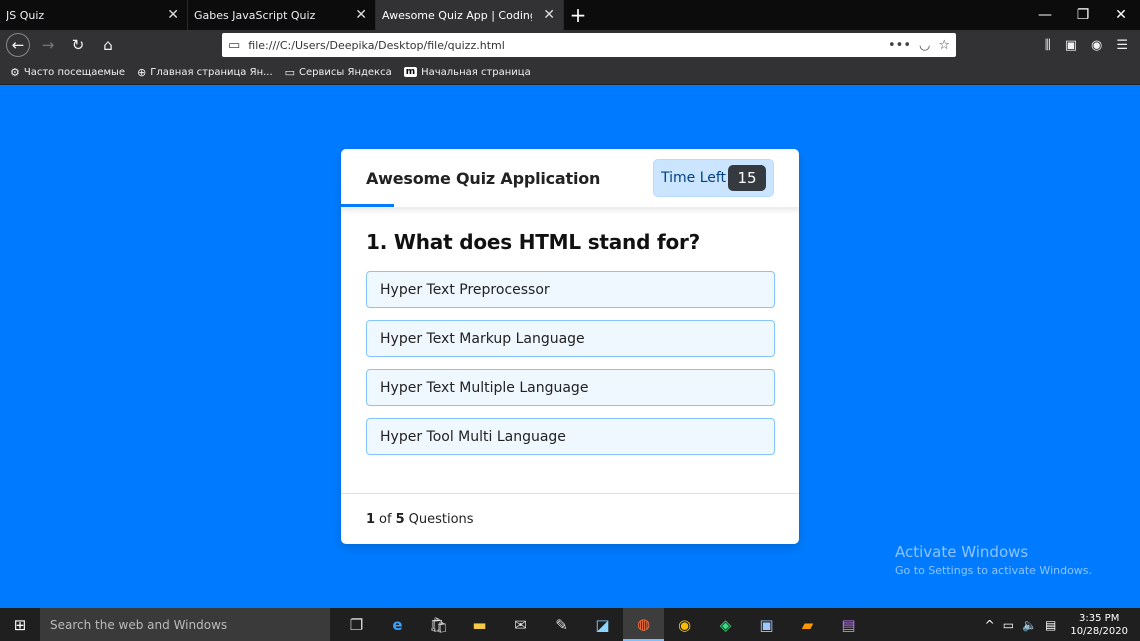  What do you see at coordinates (457, 15) in the screenshot?
I see `tab-title: Awesome Quiz App | CodingNepal` at bounding box center [457, 15].